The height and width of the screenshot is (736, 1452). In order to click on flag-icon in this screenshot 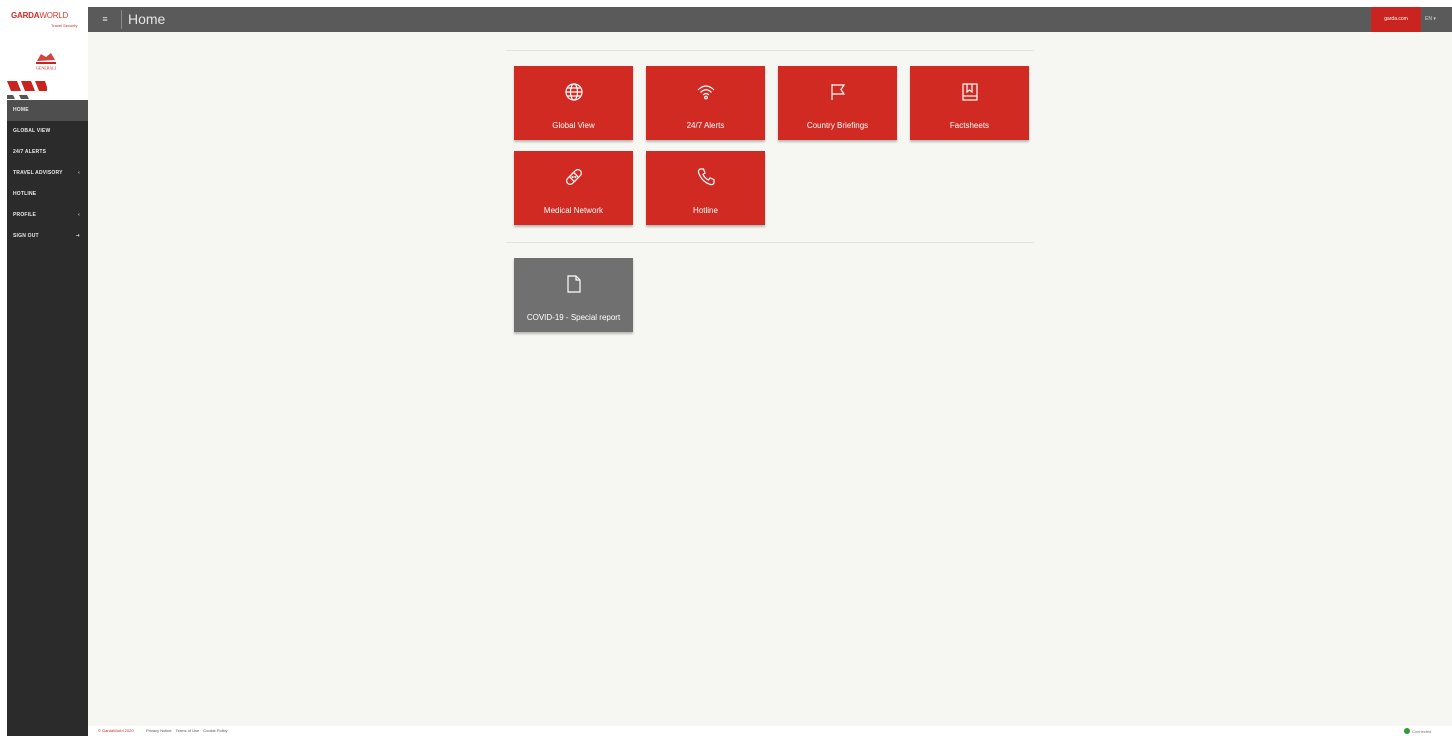, I will do `click(837, 92)`.